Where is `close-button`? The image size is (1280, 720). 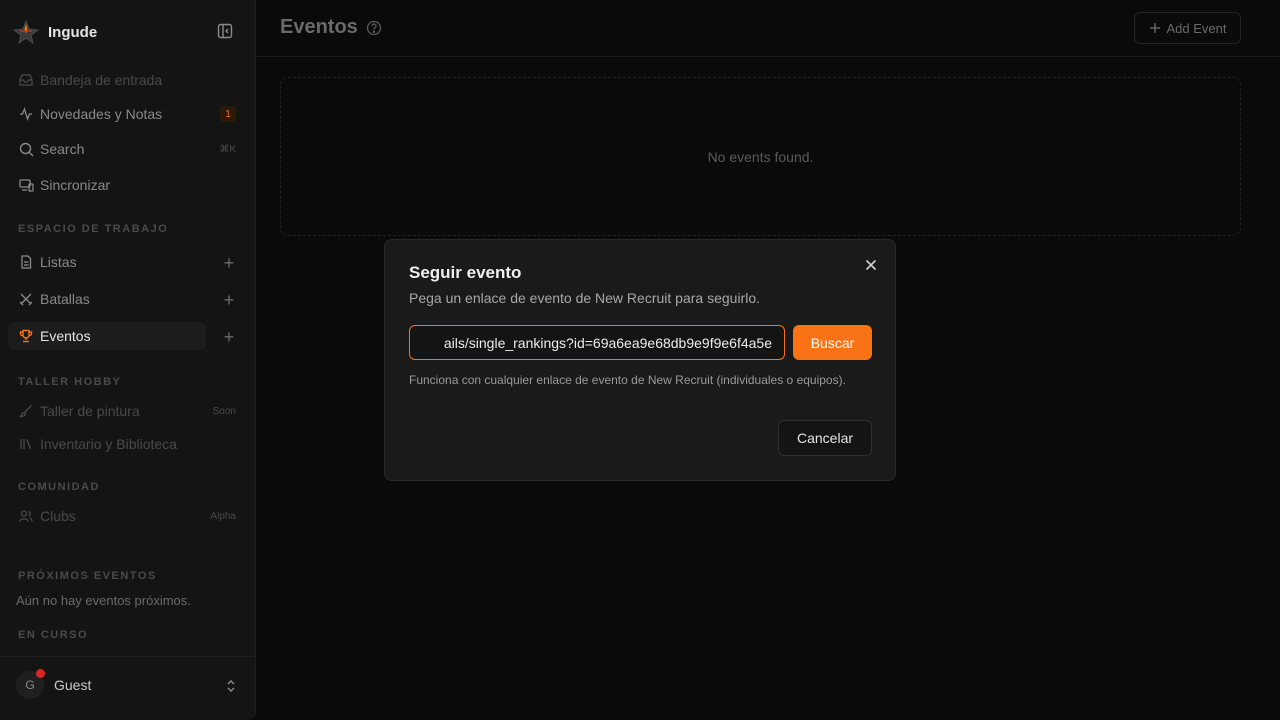
close-button is located at coordinates (871, 265).